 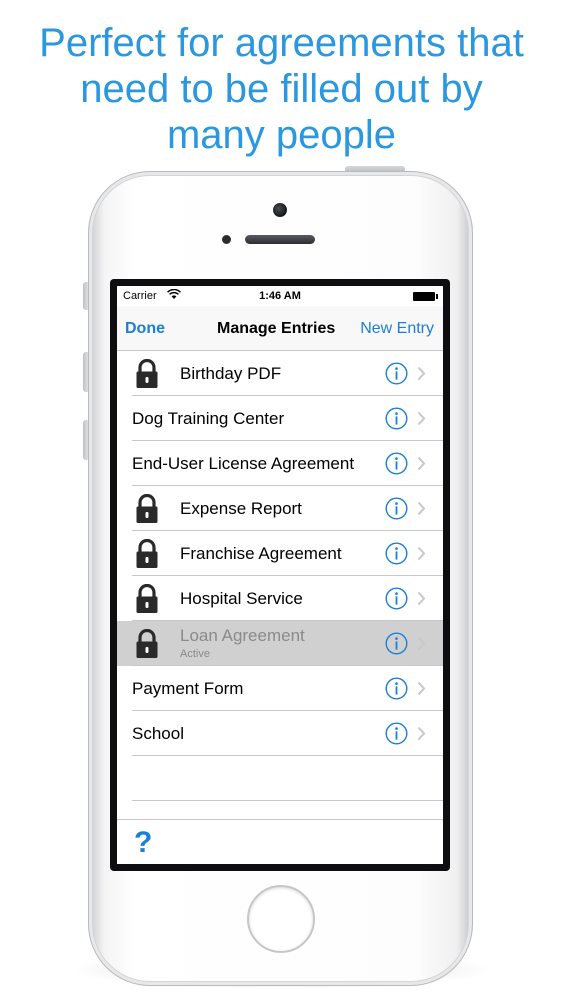 I want to click on list-item: Hospital Service, so click(x=280, y=598).